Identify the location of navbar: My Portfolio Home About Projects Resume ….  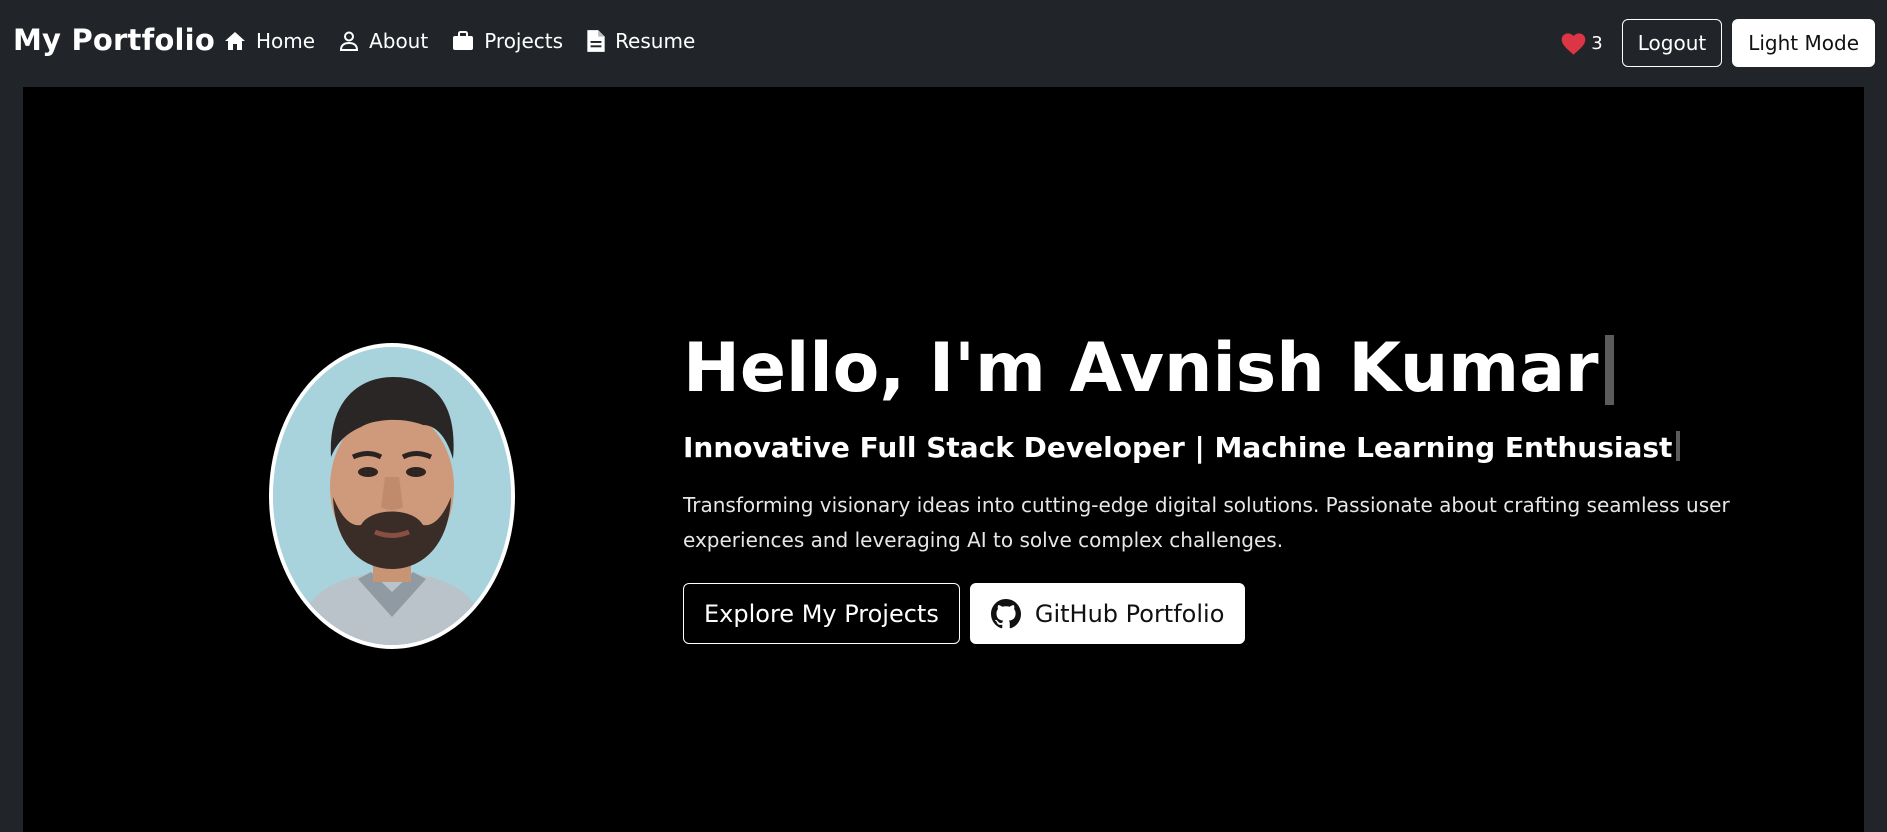
(943, 43).